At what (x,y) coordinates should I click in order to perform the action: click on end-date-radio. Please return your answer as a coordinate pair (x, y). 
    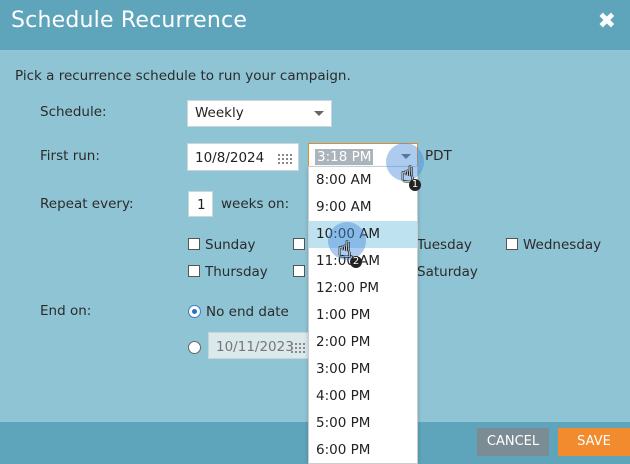
    Looking at the image, I should click on (197, 348).